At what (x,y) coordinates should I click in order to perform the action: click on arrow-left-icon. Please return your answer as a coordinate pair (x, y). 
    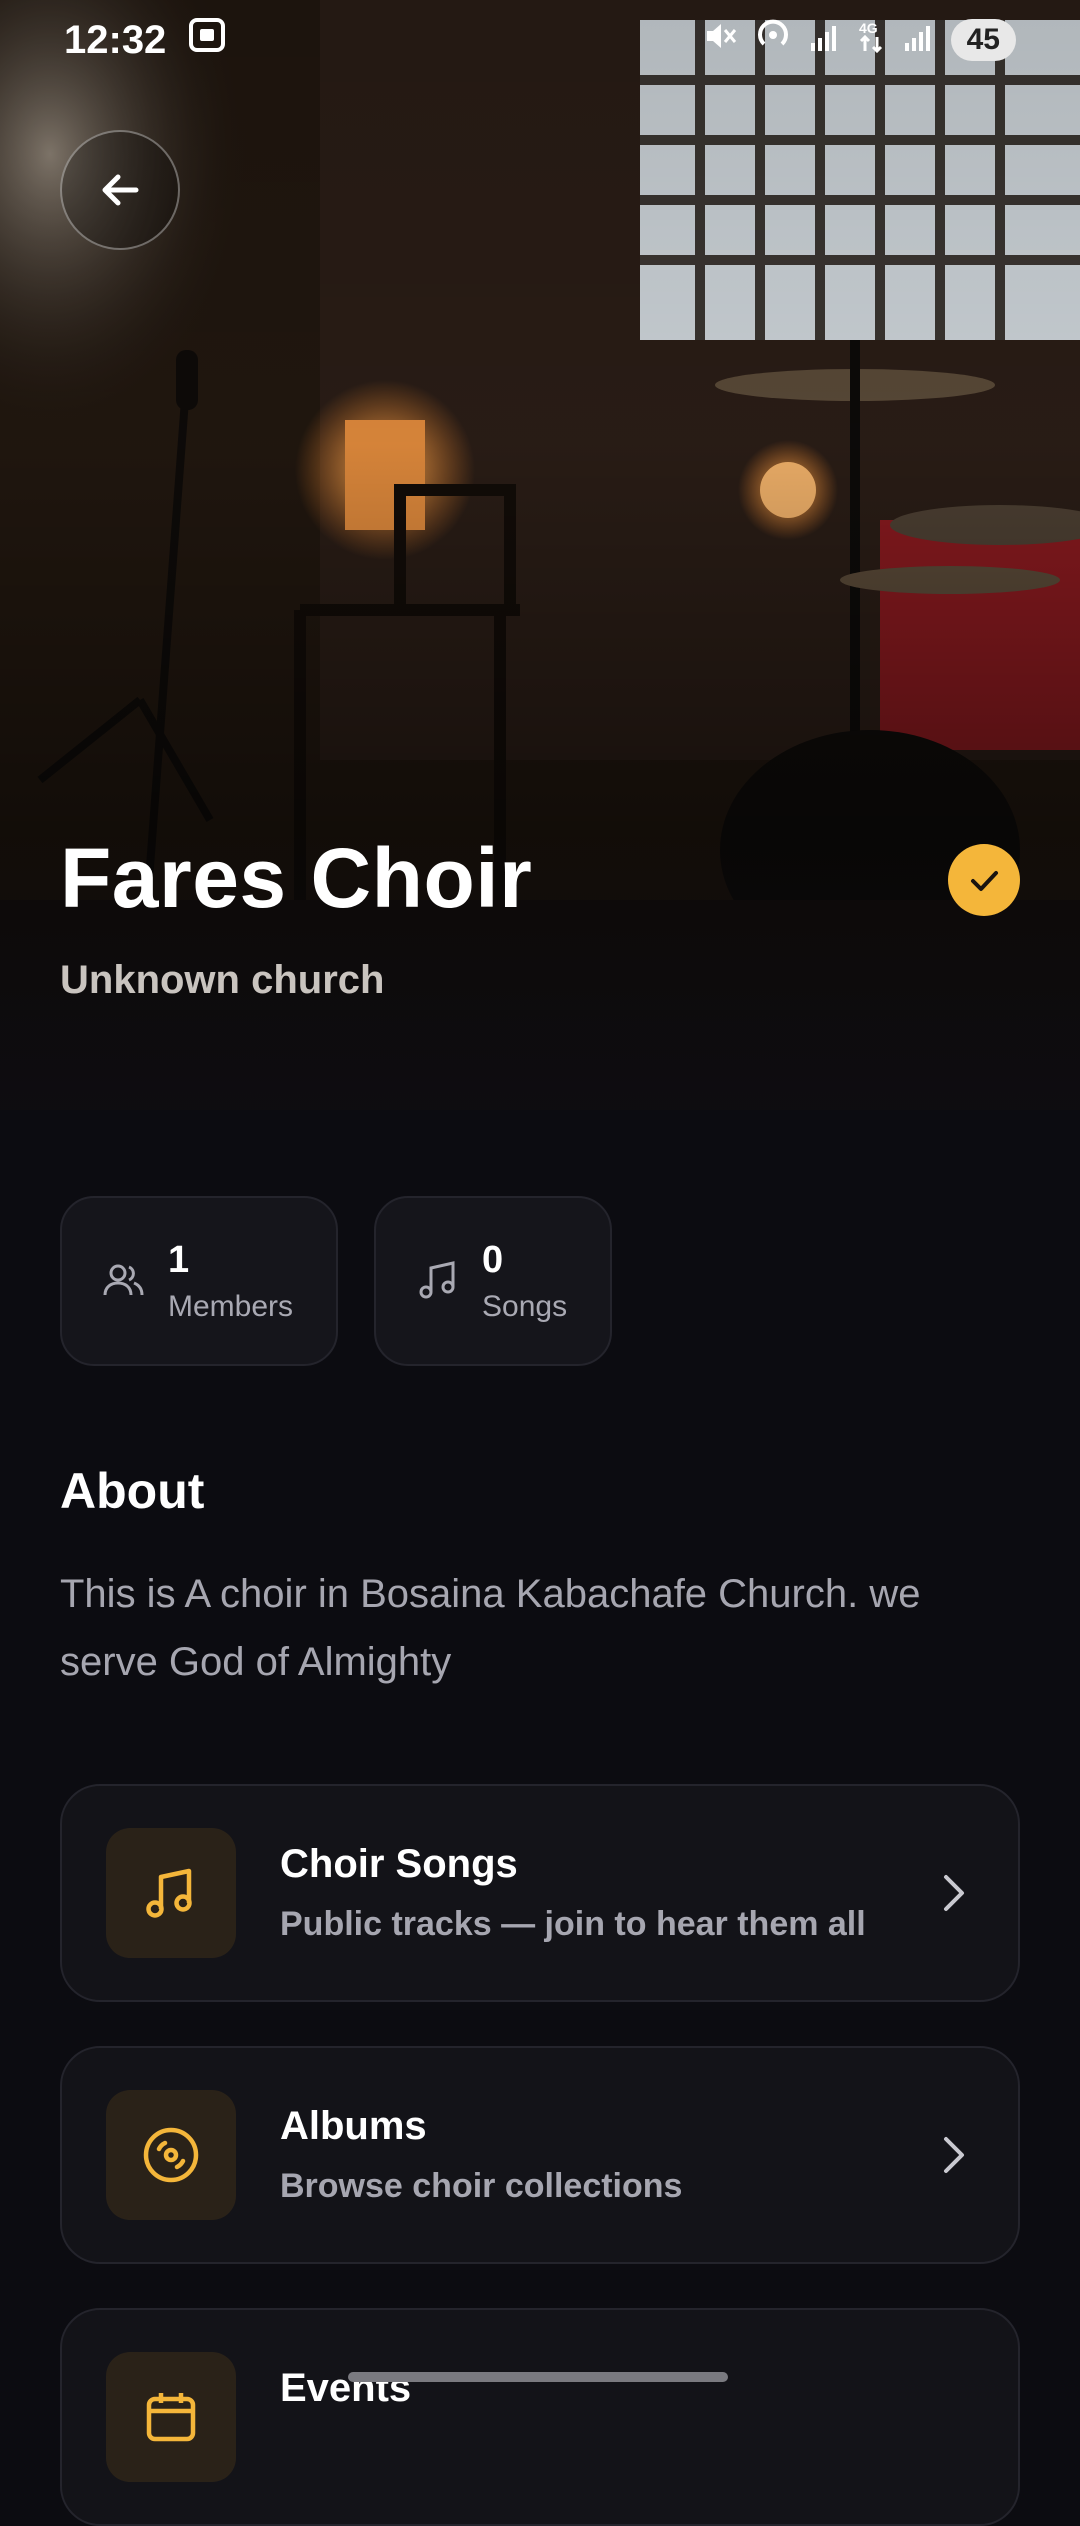
    Looking at the image, I should click on (120, 190).